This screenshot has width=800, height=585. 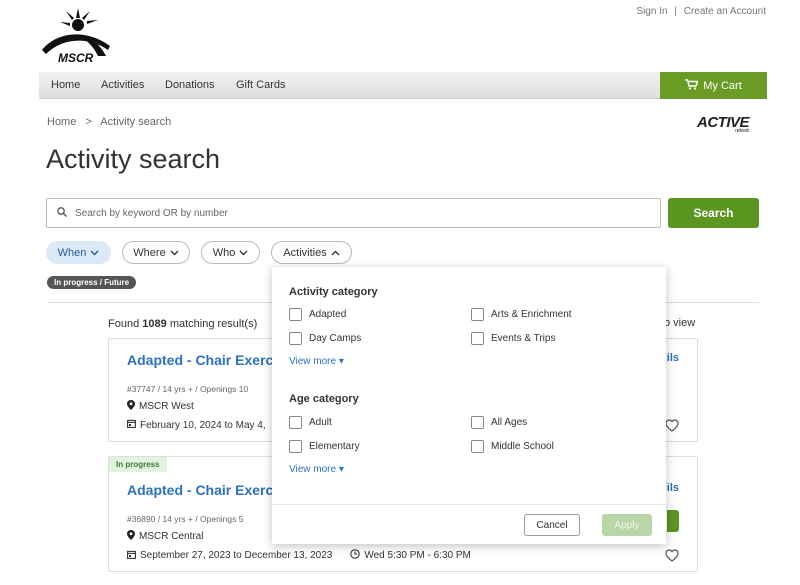 I want to click on checkbox-label: Middle School, so click(x=522, y=446).